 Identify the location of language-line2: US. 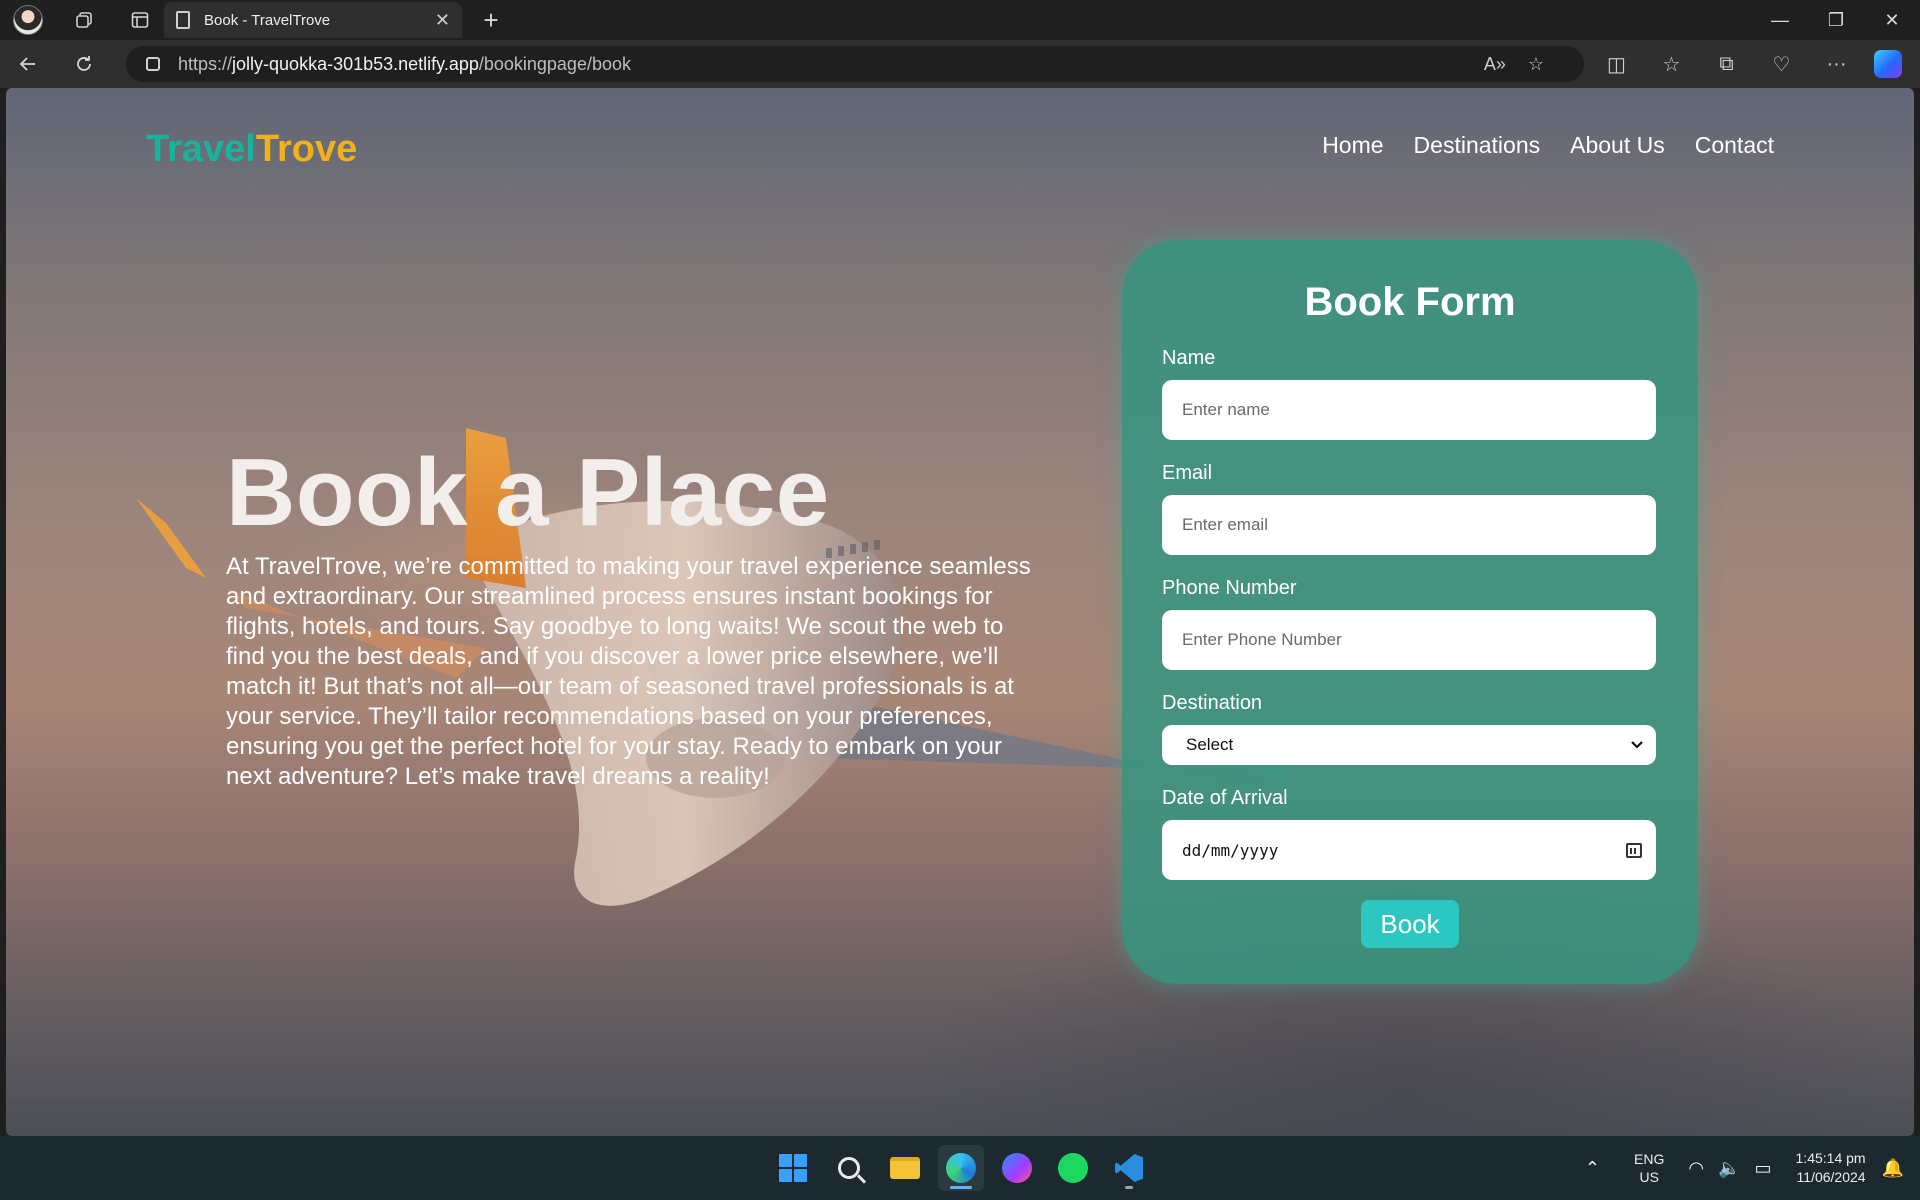
(1649, 1177).